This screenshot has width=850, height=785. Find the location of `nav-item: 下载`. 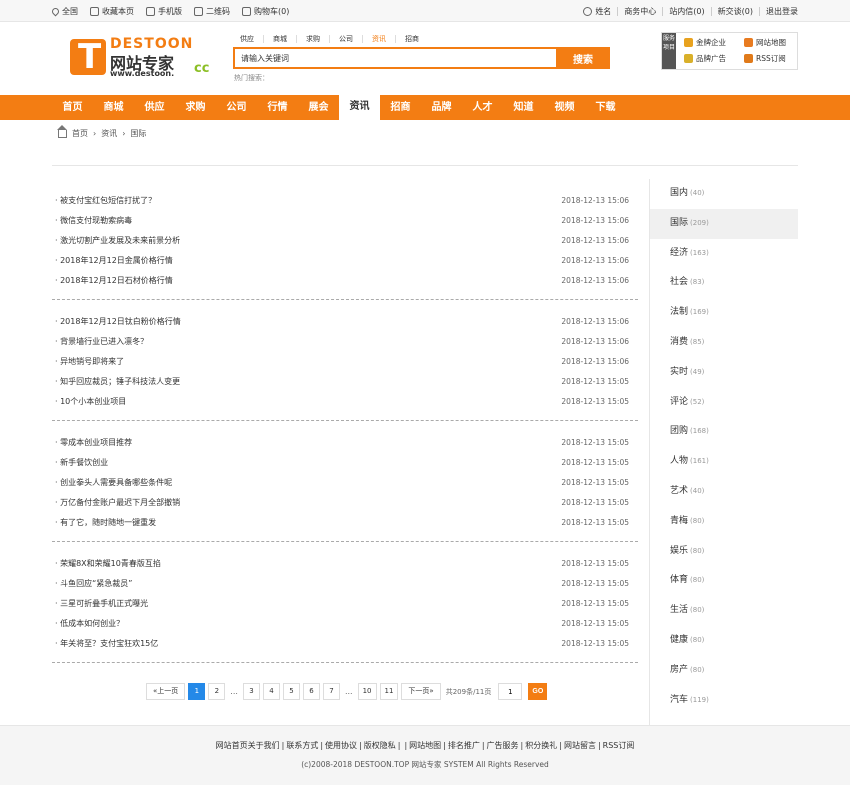

nav-item: 下载 is located at coordinates (605, 107).